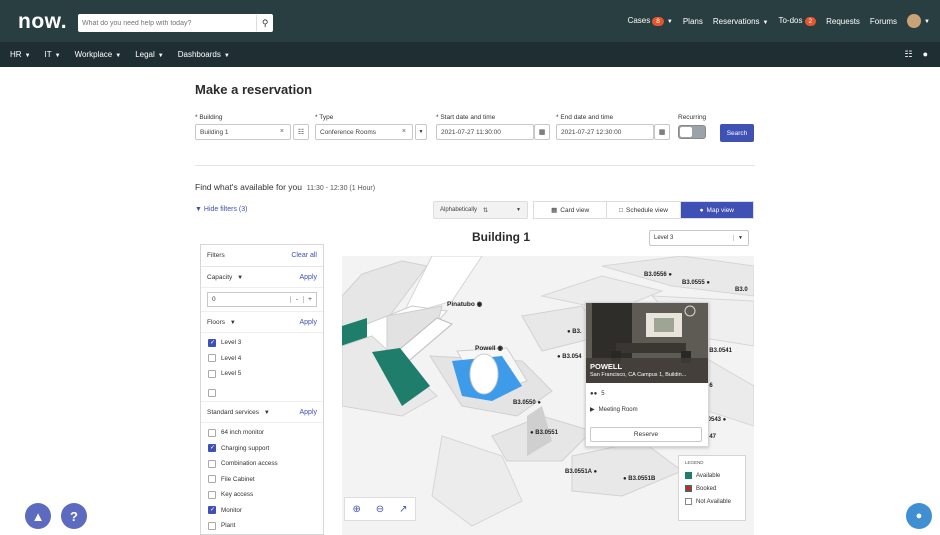 This screenshot has height=535, width=940. What do you see at coordinates (554, 210) in the screenshot?
I see `grid-icon: ▦` at bounding box center [554, 210].